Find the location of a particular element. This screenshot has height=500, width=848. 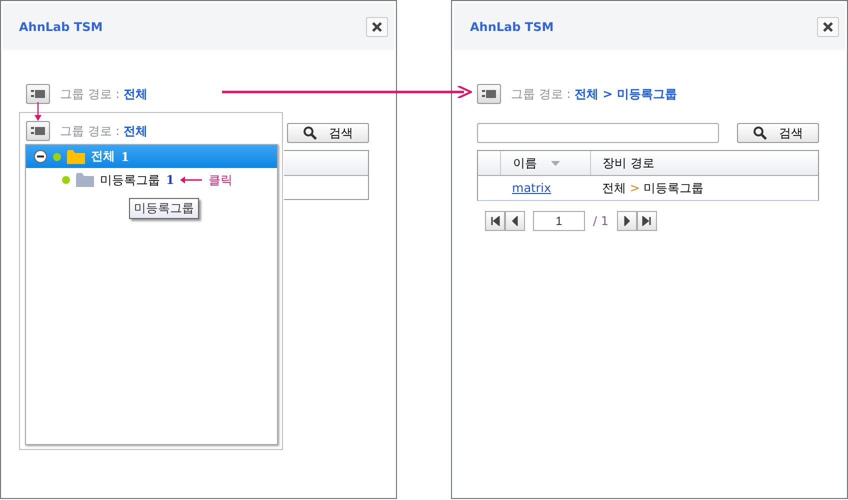

first-page-icon is located at coordinates (495, 221).